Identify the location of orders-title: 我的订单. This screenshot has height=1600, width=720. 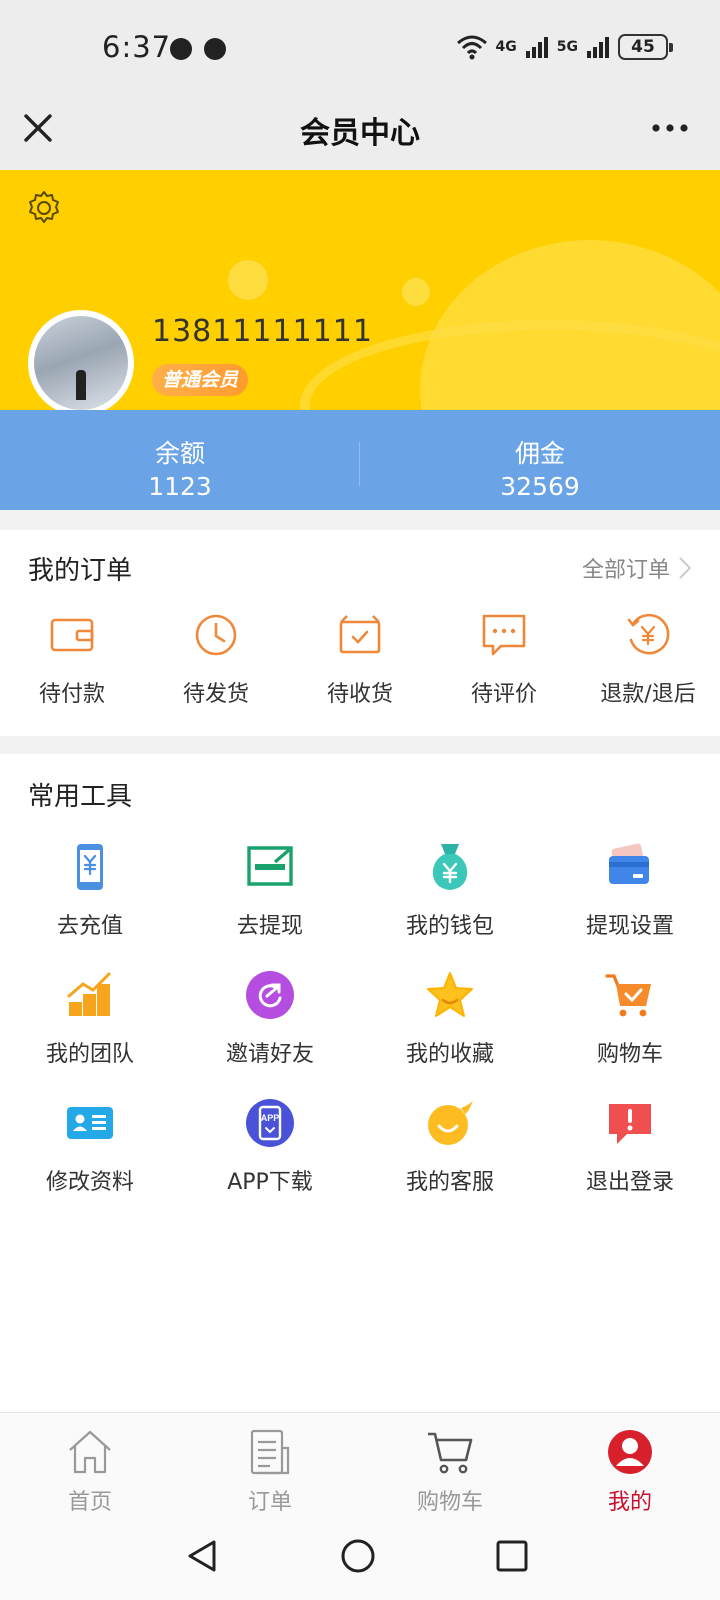
(80, 571).